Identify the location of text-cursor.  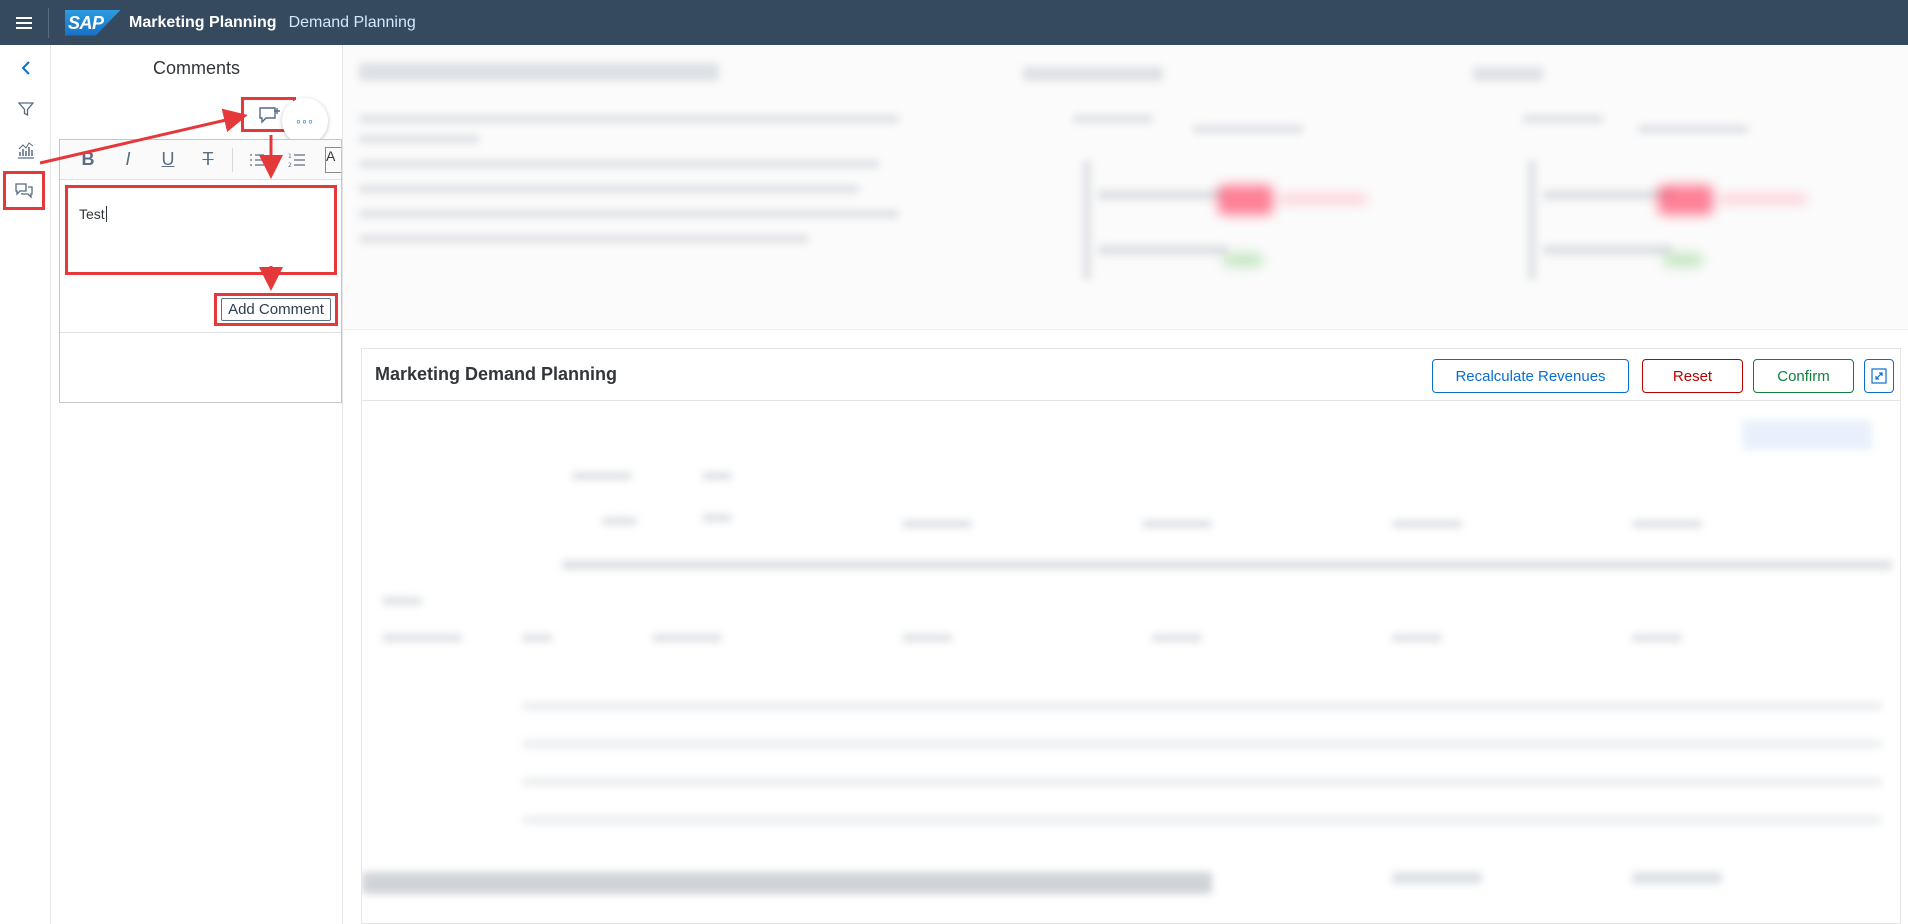
(106, 214).